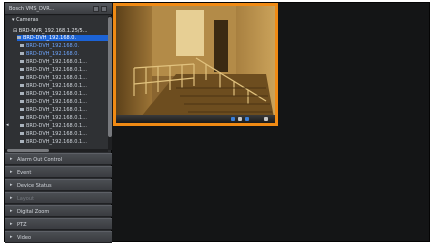 This screenshot has height=245, width=435. I want to click on audio-icon, so click(247, 119).